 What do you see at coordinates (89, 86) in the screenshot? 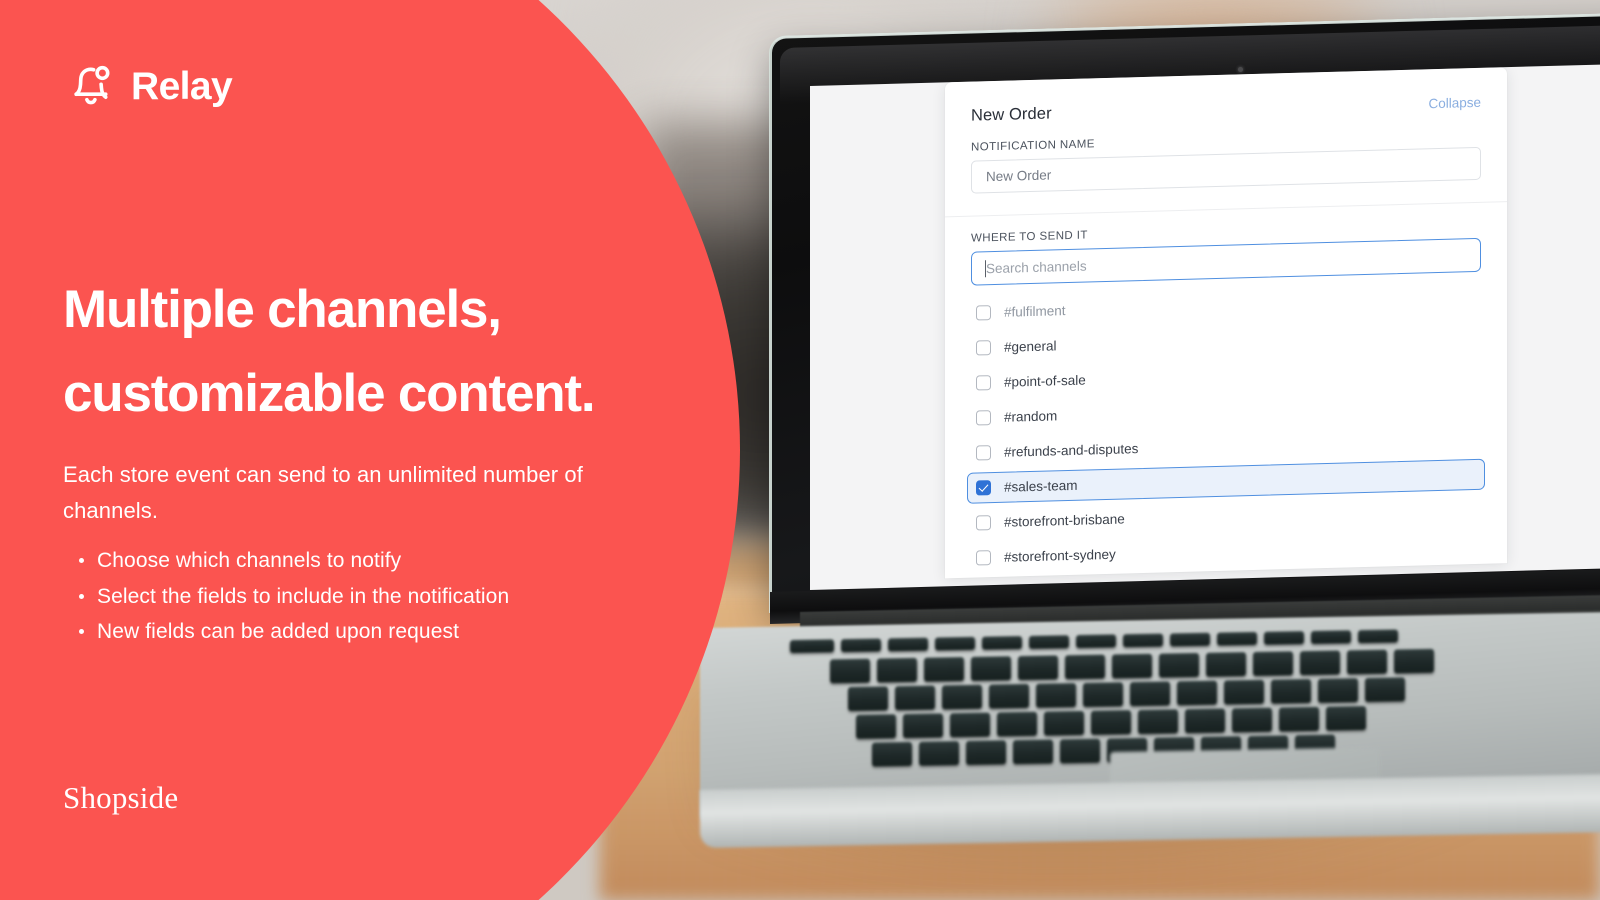
I see `bell-notification-icon` at bounding box center [89, 86].